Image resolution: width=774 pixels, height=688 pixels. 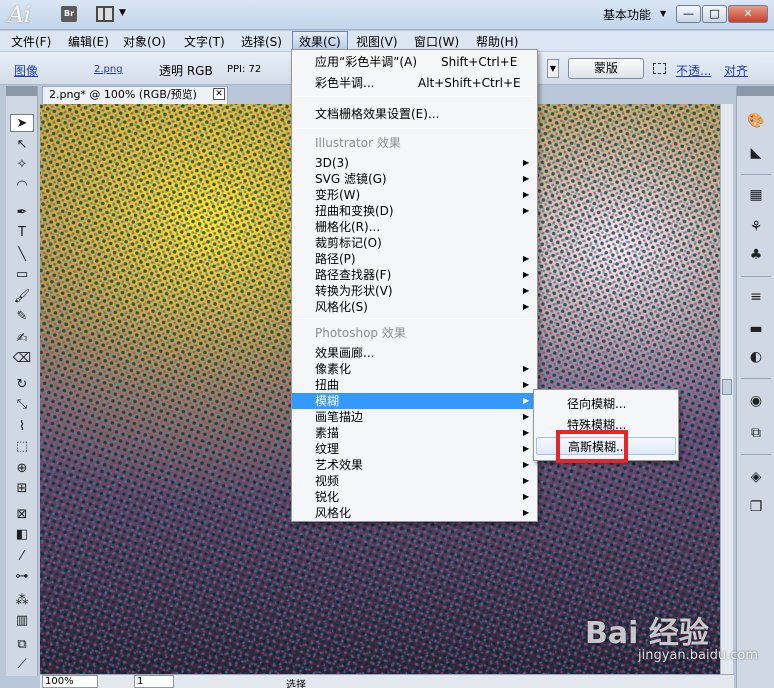 What do you see at coordinates (756, 507) in the screenshot?
I see `artboards-icon: ❐` at bounding box center [756, 507].